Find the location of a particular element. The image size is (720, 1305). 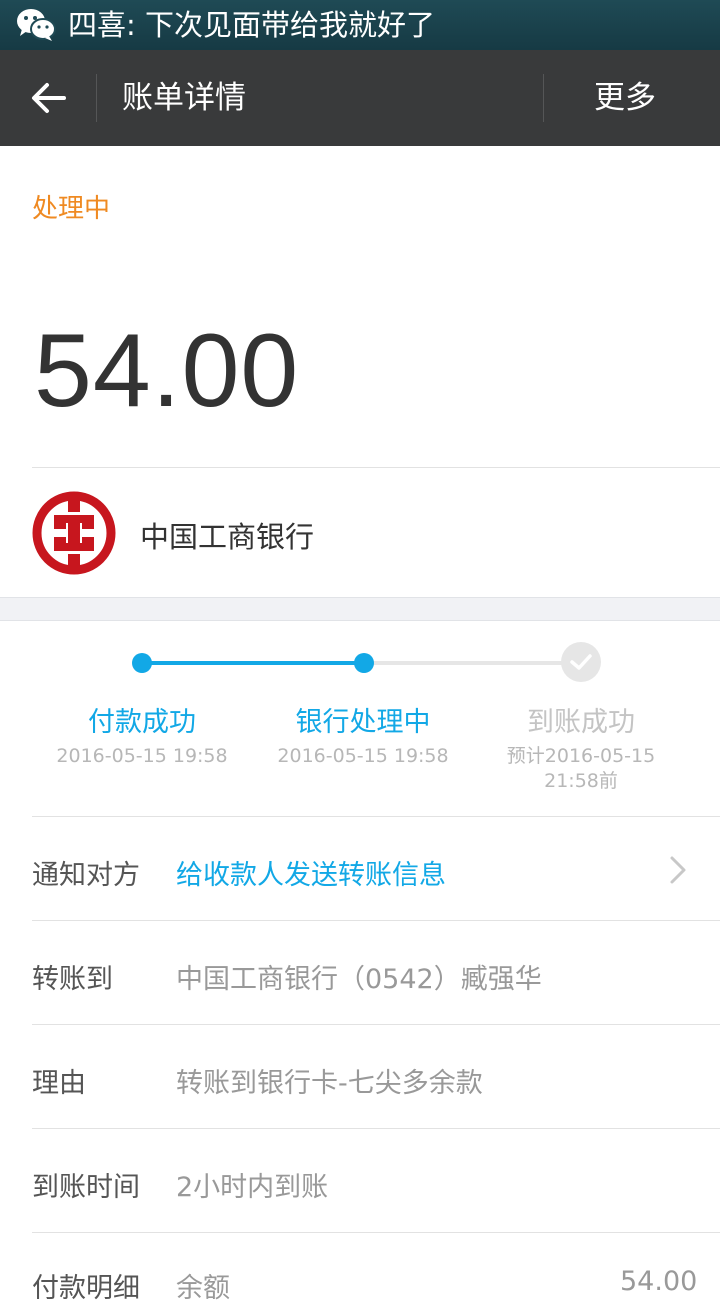

chevron-right-icon is located at coordinates (678, 870).